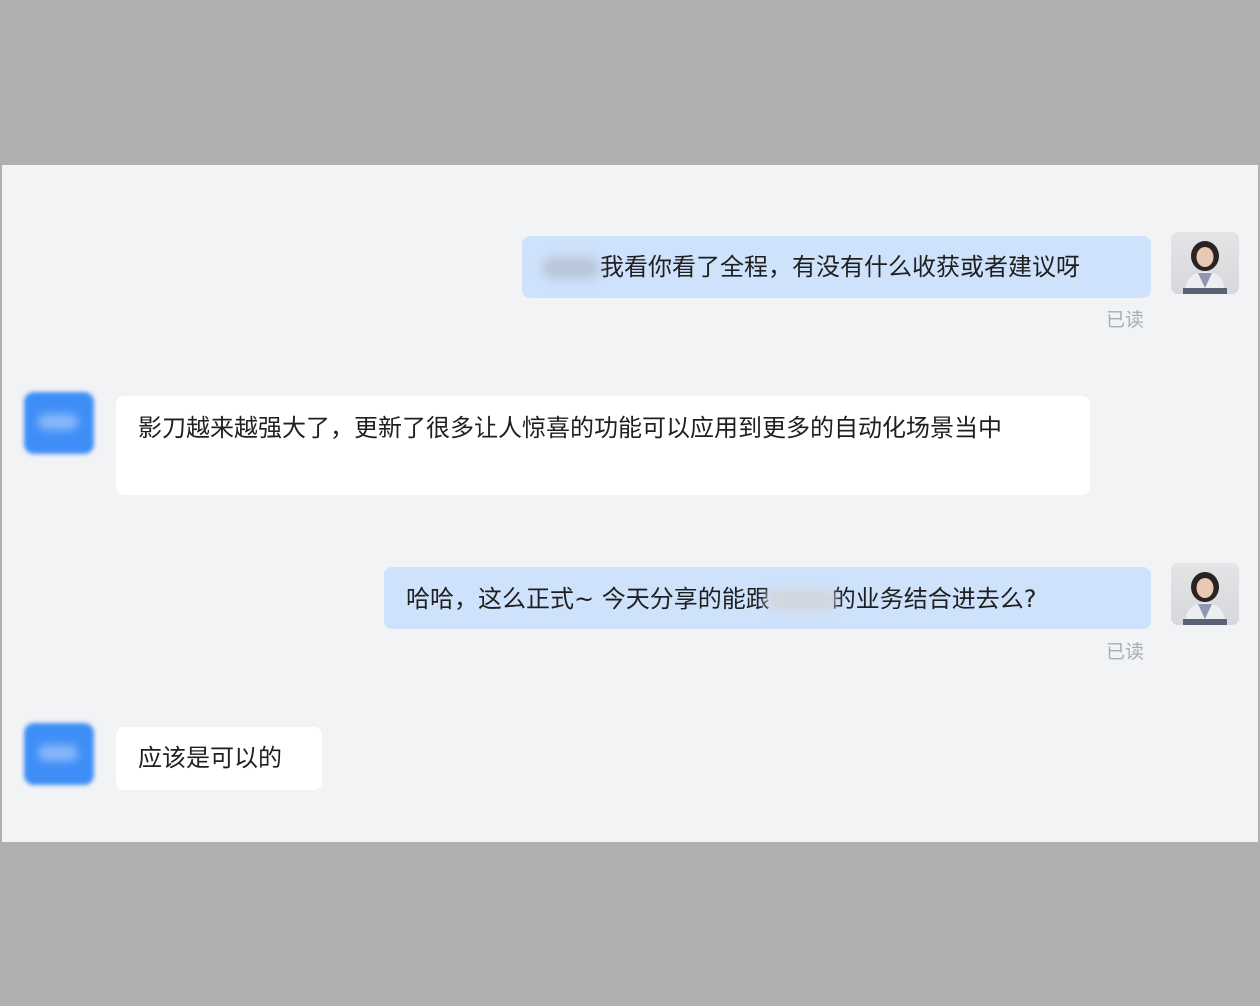  What do you see at coordinates (603, 445) in the screenshot?
I see `received-message-bubble: 影刀越来越强大了，更新了很多让人惊喜的功能可以应用到更多的自动化场景当中` at bounding box center [603, 445].